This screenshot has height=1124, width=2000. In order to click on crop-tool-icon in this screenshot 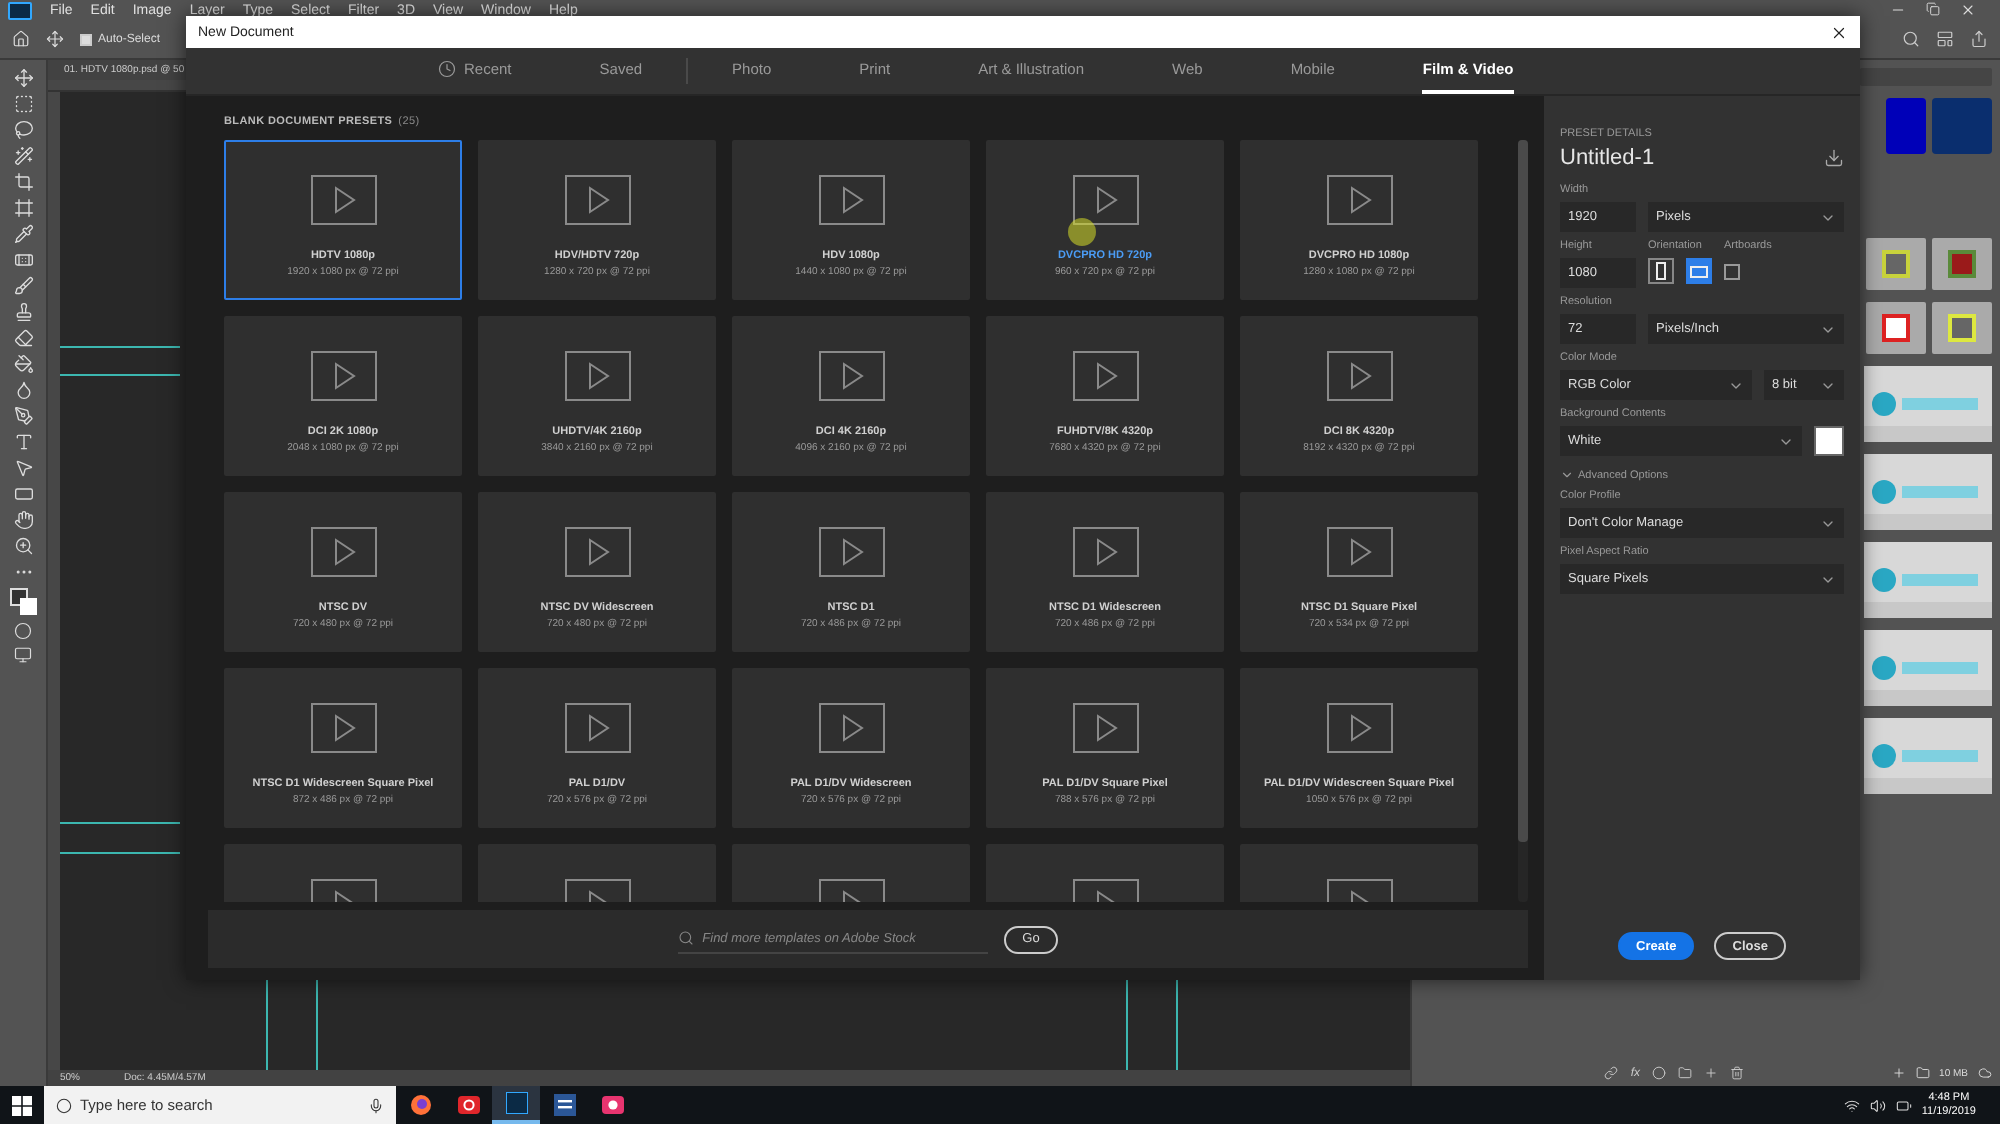, I will do `click(23, 182)`.